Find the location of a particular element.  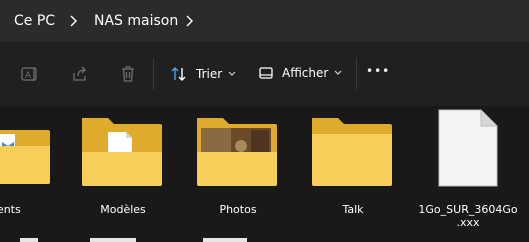

sort-label: Trier is located at coordinates (209, 74).